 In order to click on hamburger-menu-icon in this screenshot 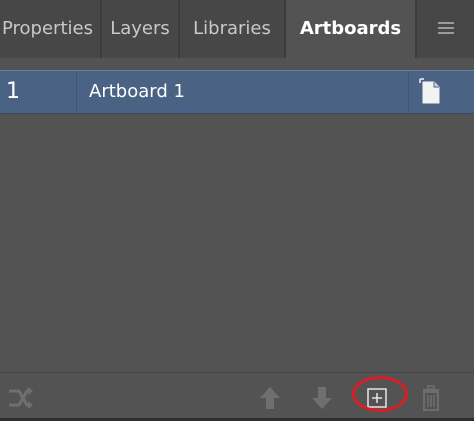, I will do `click(446, 28)`.